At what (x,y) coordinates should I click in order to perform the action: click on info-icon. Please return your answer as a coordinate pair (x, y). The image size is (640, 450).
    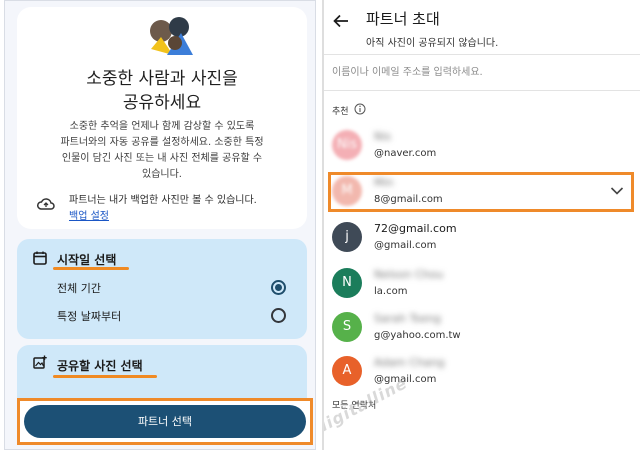
    Looking at the image, I should click on (360, 109).